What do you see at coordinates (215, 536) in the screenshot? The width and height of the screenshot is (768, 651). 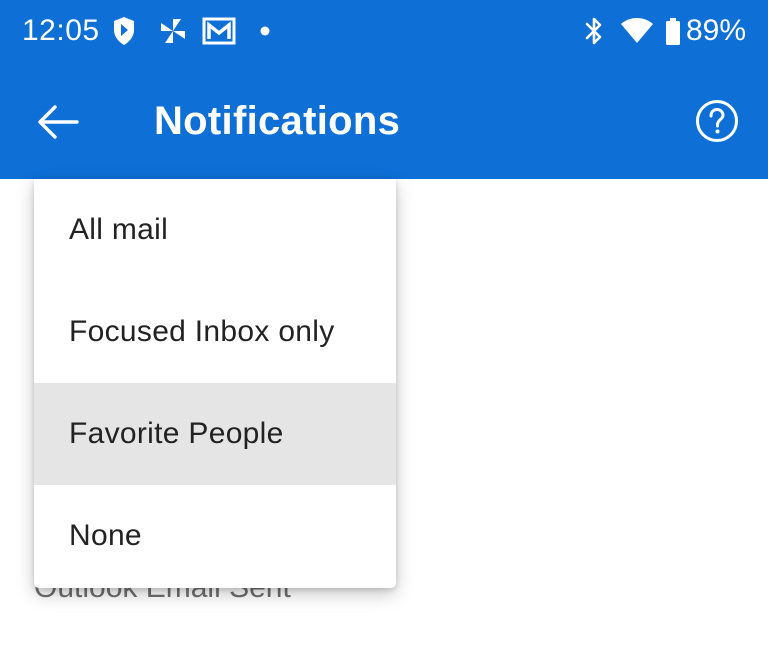 I see `menu-item-none: None` at bounding box center [215, 536].